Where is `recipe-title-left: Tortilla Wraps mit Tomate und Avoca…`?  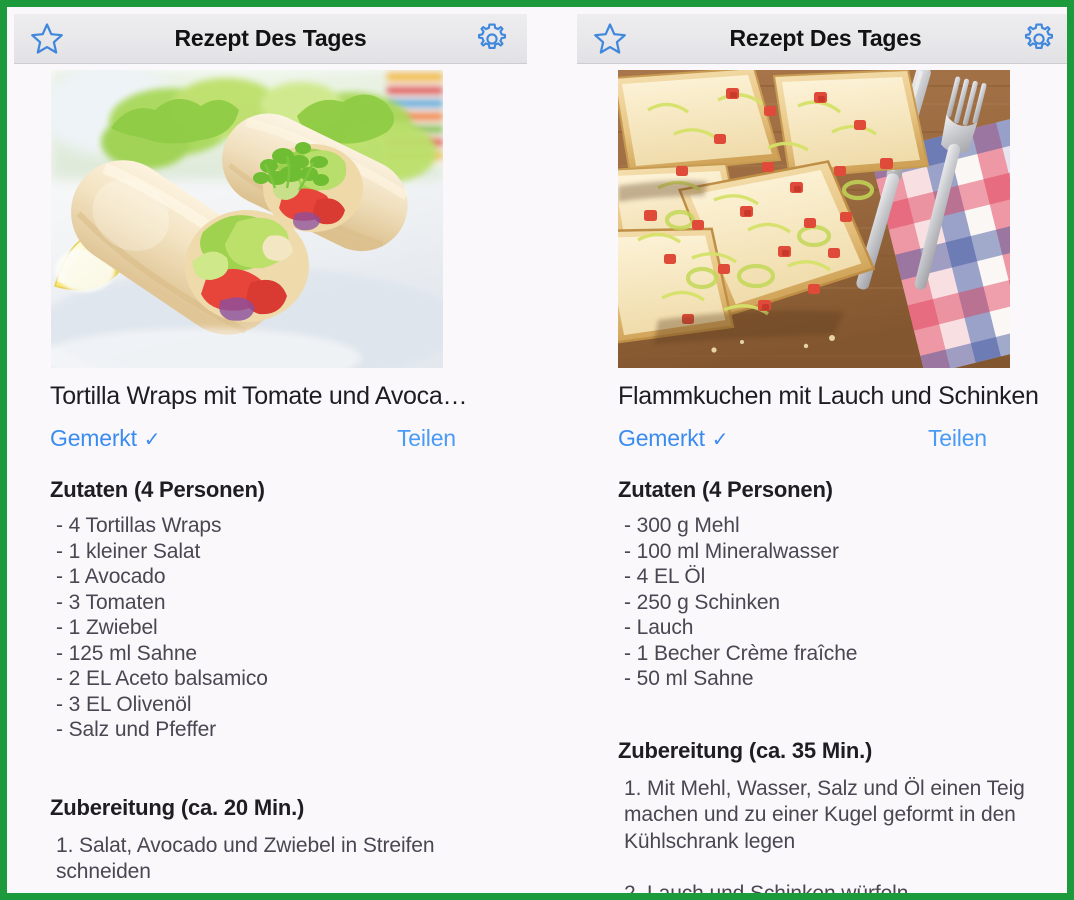
recipe-title-left: Tortilla Wraps mit Tomate und Avoca… is located at coordinates (259, 396).